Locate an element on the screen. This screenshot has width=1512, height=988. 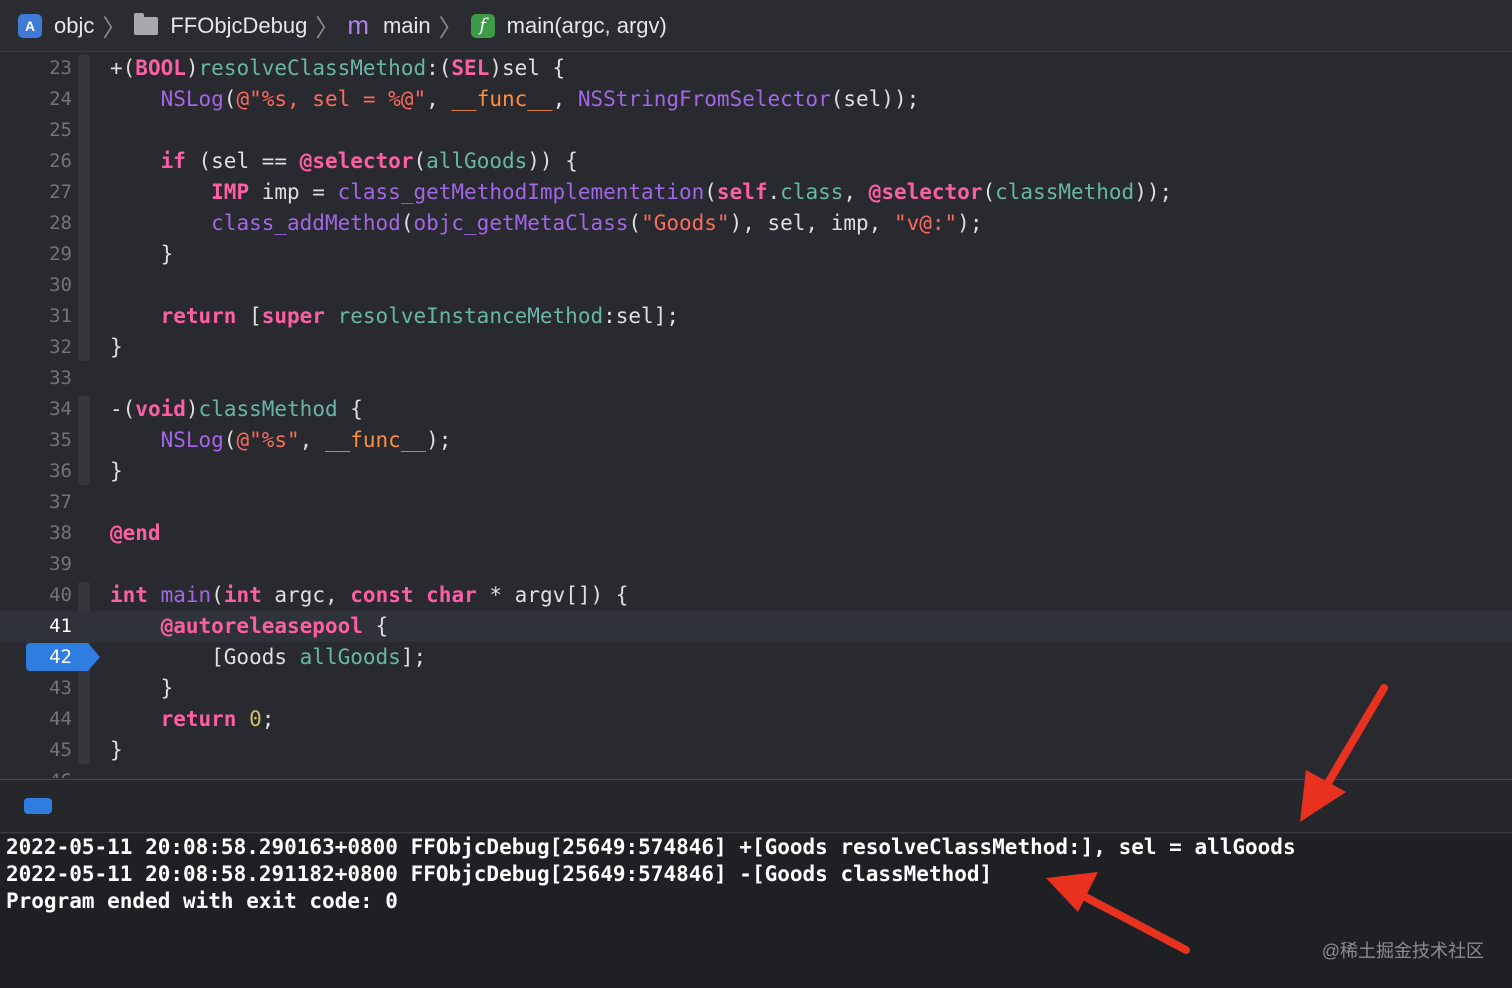
watermark: @稀土掘金技术社区 is located at coordinates (1402, 951).